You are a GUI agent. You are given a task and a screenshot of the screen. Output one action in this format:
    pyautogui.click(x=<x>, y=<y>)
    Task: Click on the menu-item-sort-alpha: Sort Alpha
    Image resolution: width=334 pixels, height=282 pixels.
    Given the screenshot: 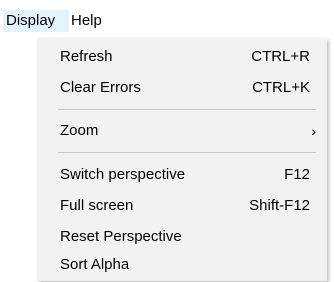 What is the action you would take?
    pyautogui.click(x=182, y=265)
    